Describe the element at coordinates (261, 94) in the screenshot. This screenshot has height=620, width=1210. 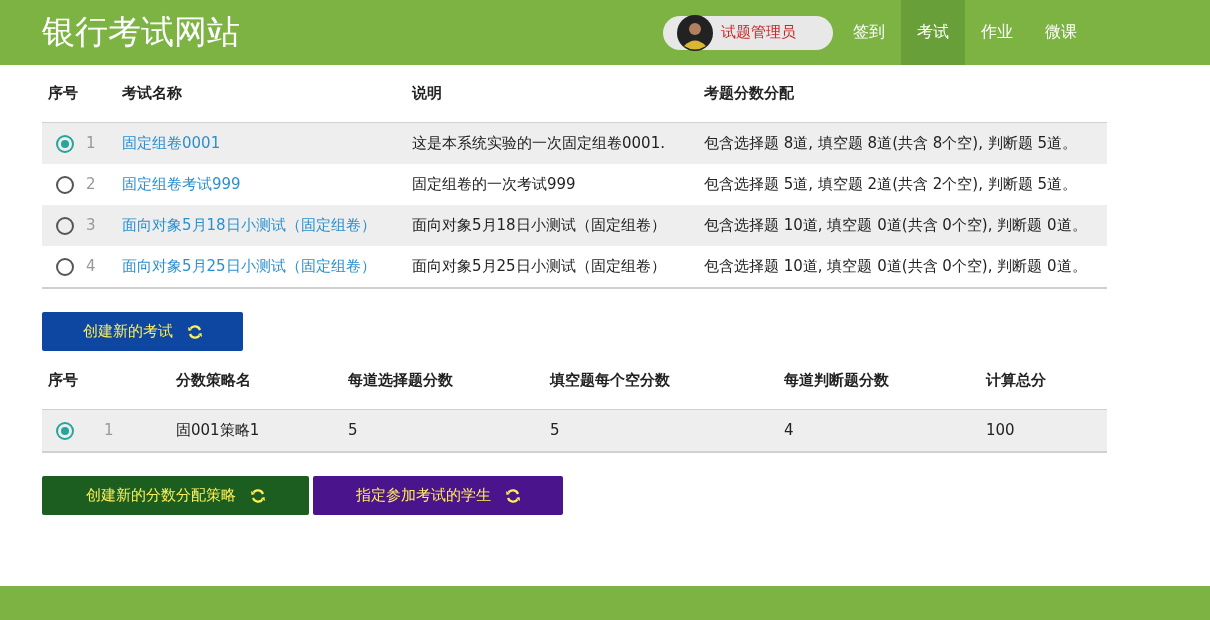
I see `column-header: 考试名称` at that location.